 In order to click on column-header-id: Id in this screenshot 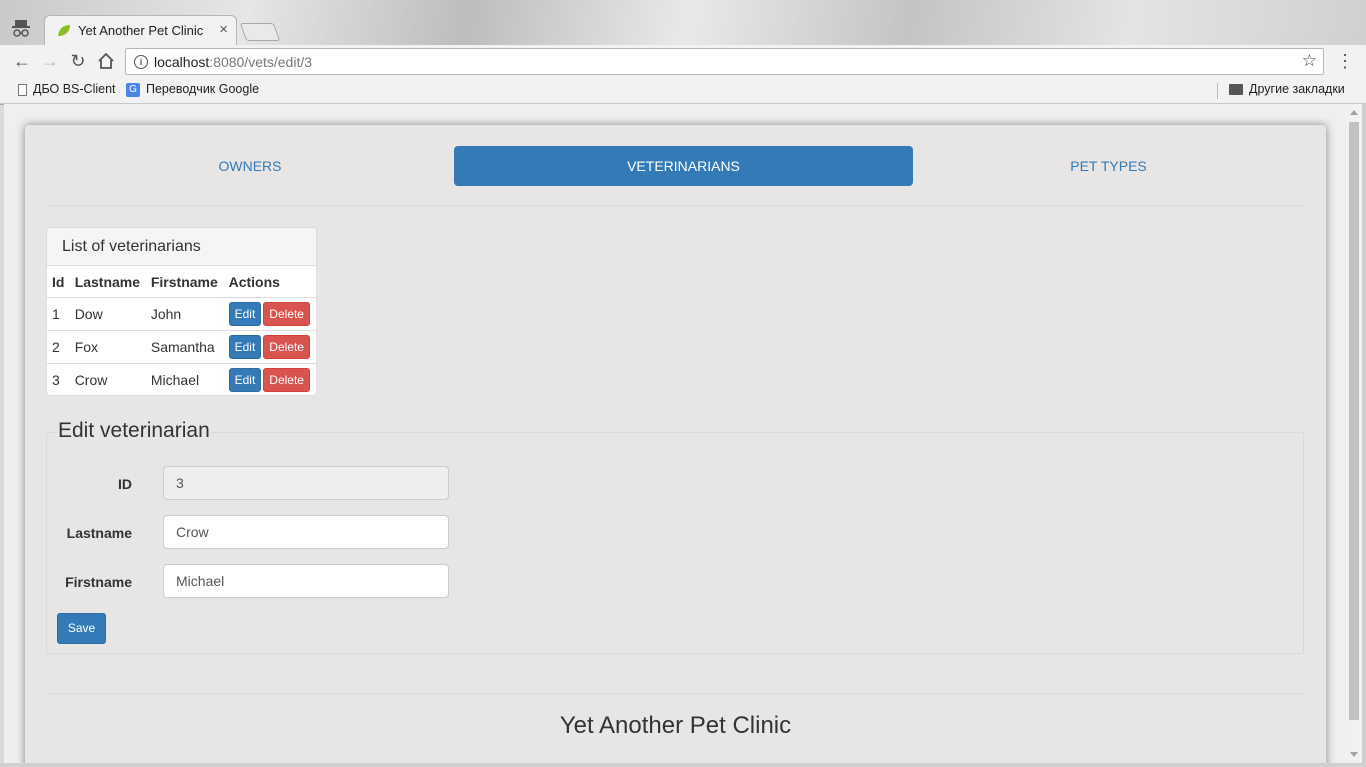, I will do `click(58, 282)`.